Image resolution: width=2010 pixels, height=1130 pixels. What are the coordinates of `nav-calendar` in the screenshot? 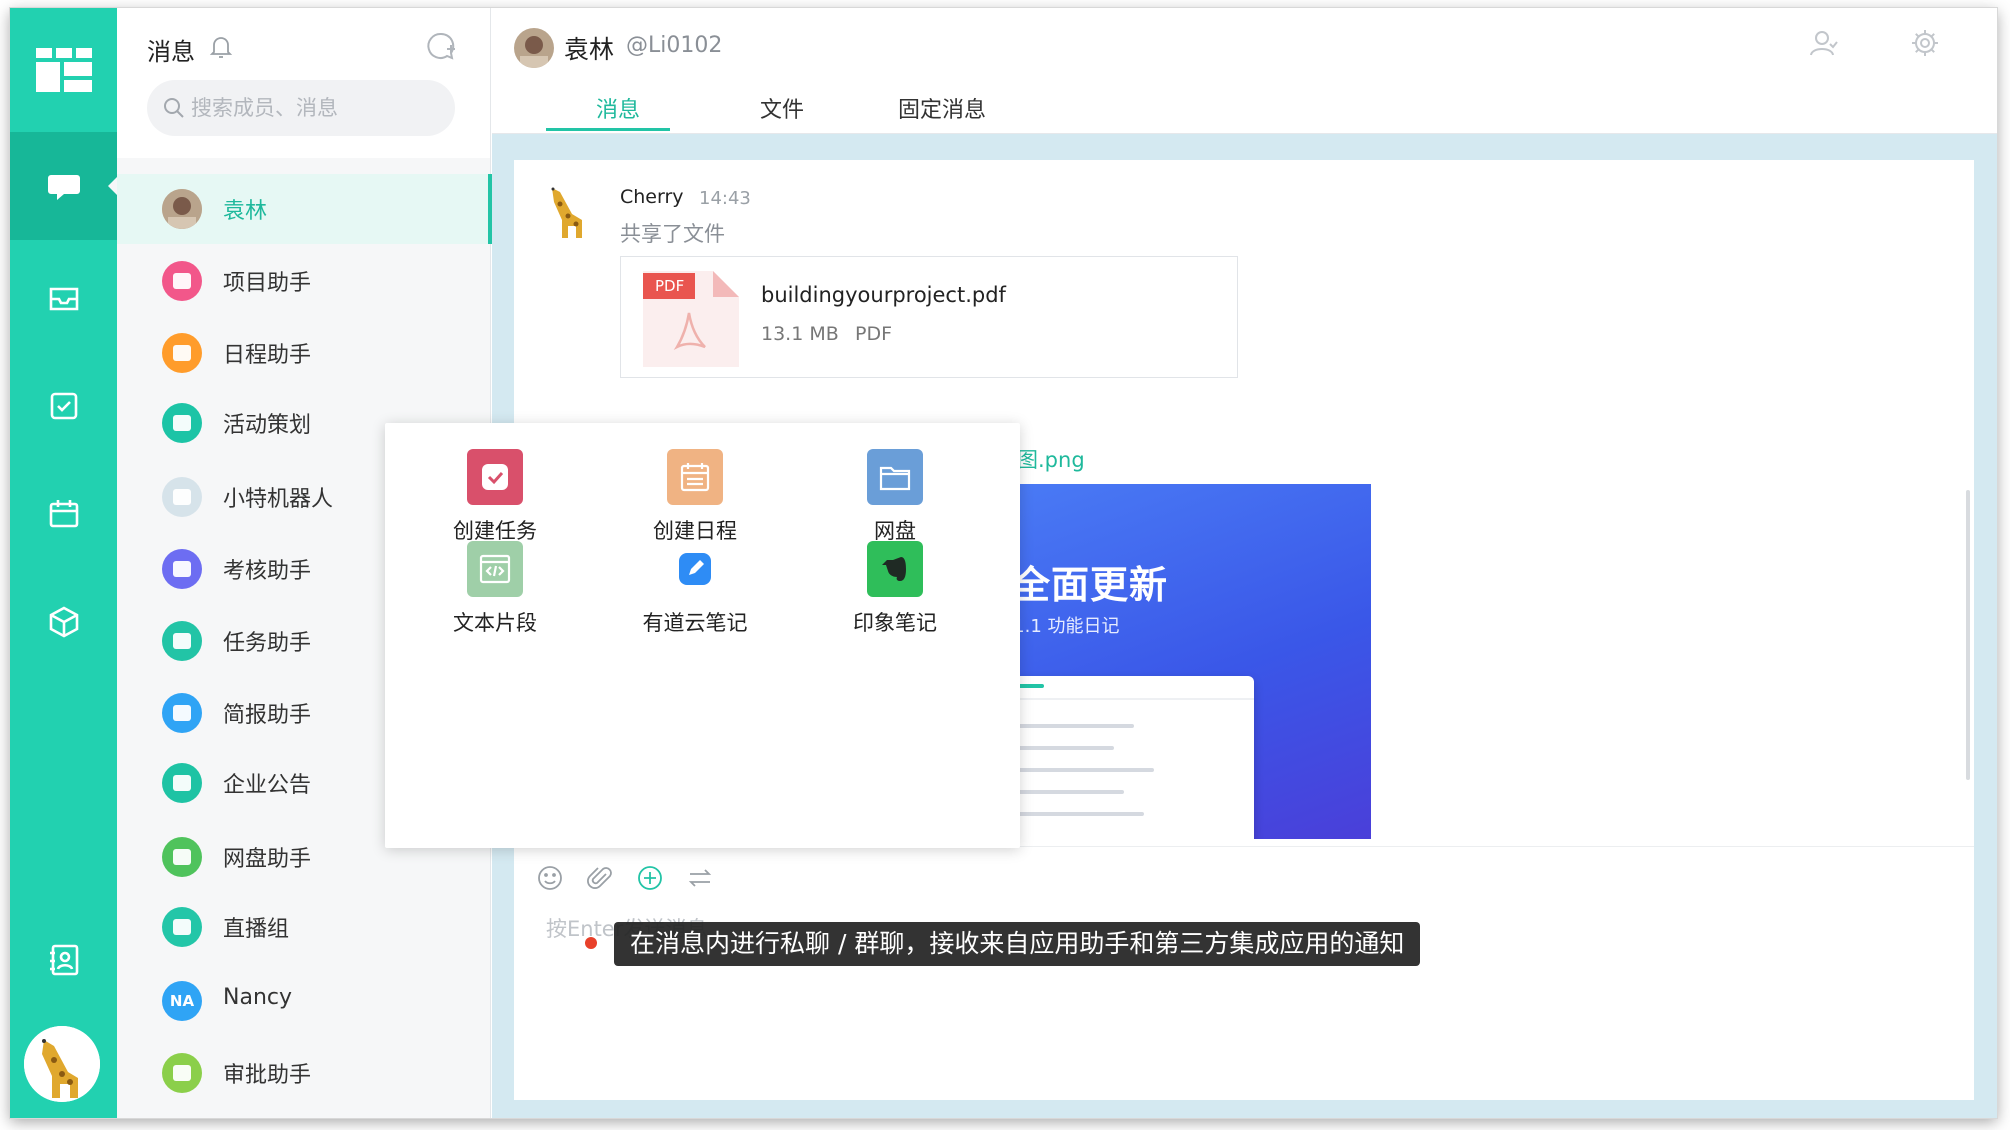 It's located at (63, 514).